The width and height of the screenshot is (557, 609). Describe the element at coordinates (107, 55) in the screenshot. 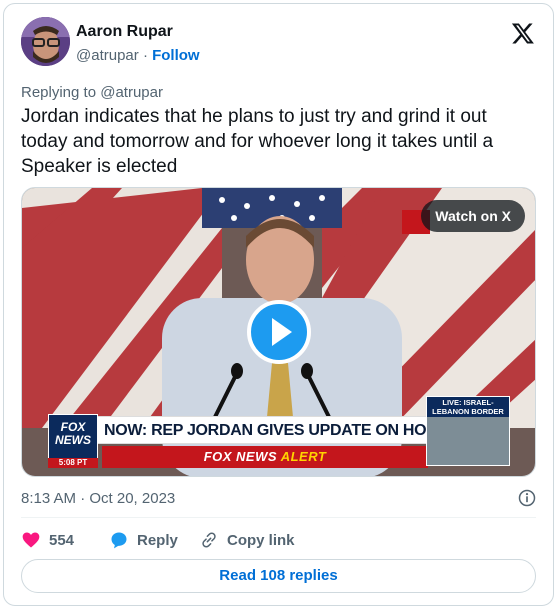

I see `author-handle: @atrupar` at that location.